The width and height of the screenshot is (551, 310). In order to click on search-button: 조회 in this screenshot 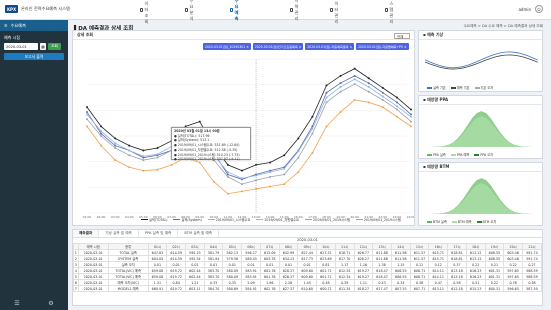, I will do `click(54, 46)`.